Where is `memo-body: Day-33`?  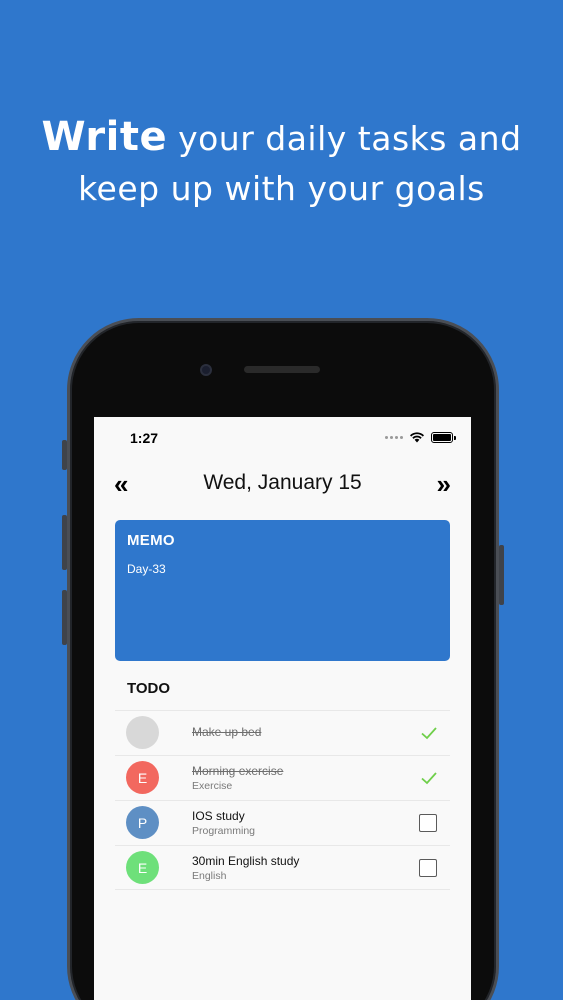
memo-body: Day-33 is located at coordinates (146, 569).